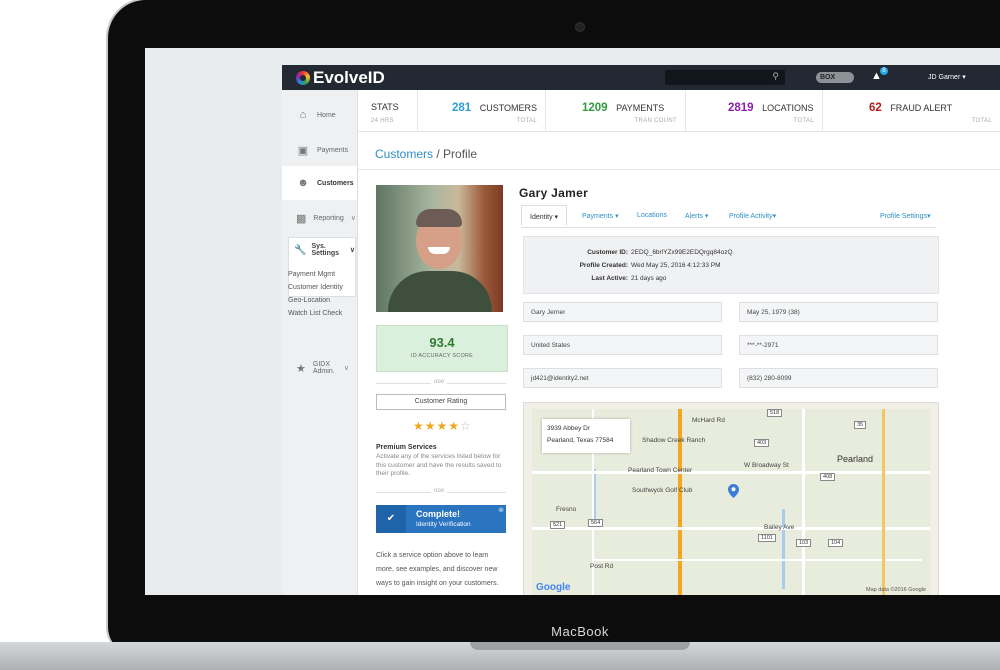 The height and width of the screenshot is (670, 1000). I want to click on chevron-down-icon: ▾, so click(964, 77).